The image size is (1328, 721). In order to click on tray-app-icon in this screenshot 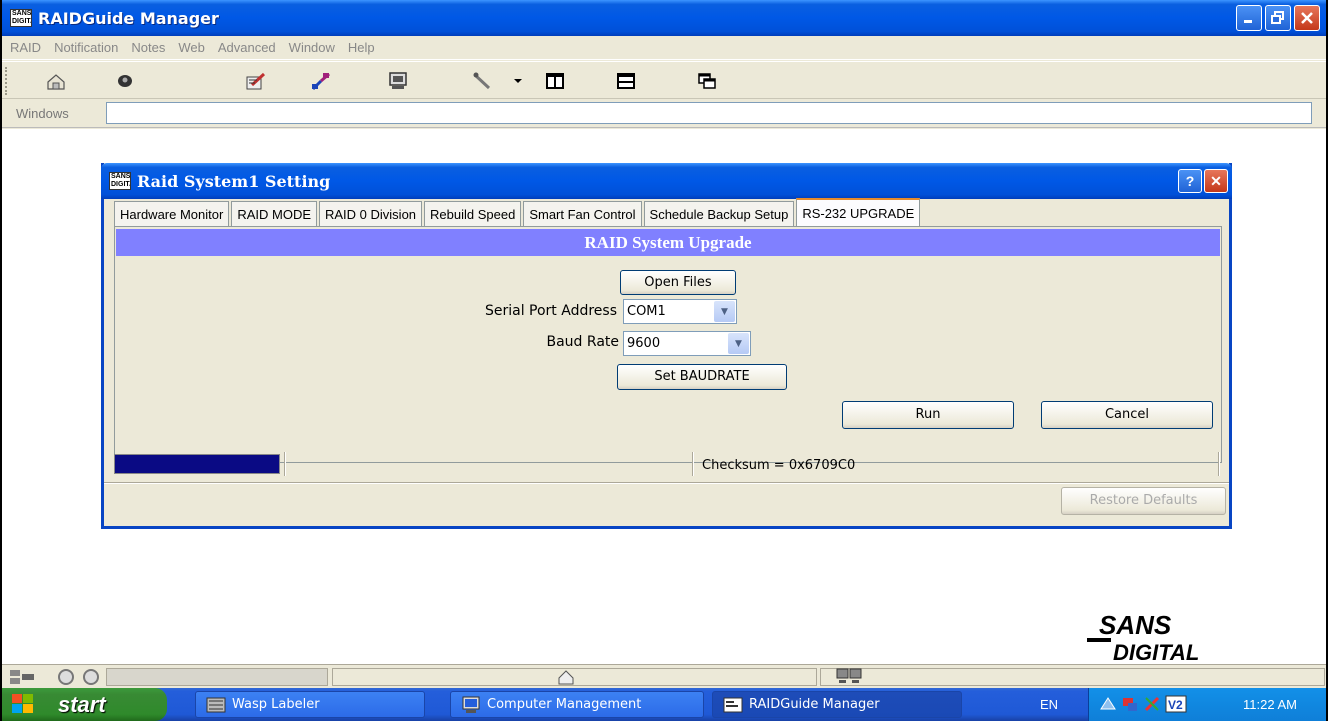, I will do `click(1108, 704)`.